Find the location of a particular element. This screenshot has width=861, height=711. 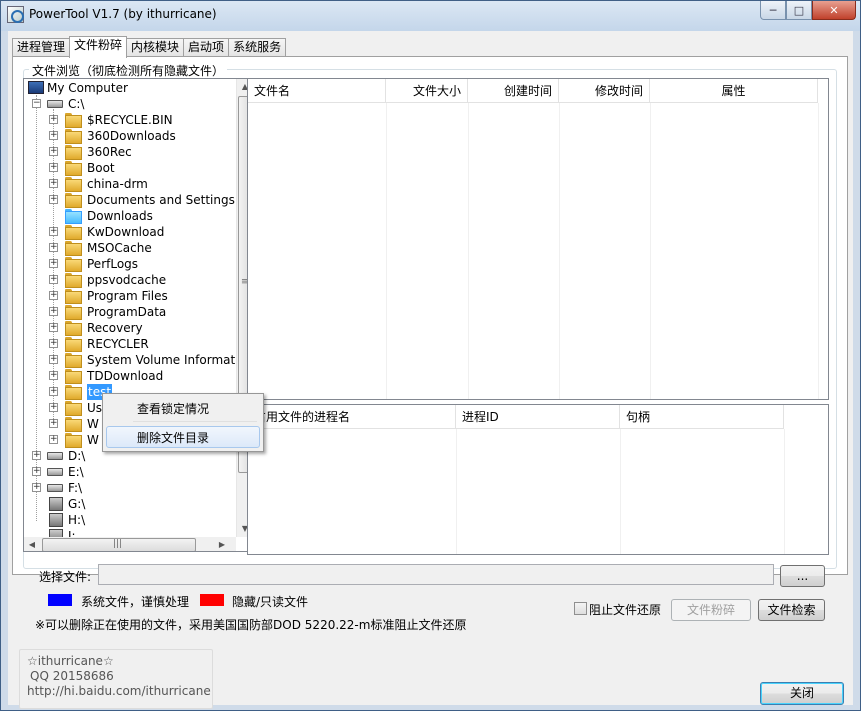

tab-startup-items: 启动项 is located at coordinates (206, 47).